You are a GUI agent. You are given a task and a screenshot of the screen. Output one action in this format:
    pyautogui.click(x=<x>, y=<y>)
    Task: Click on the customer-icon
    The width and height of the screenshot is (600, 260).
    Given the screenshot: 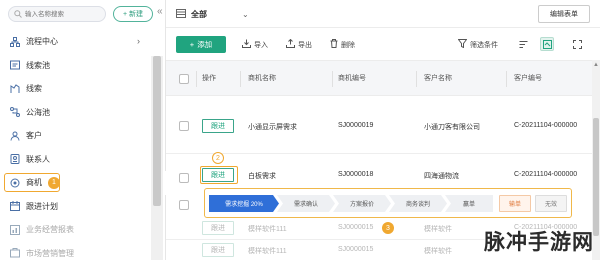 What is the action you would take?
    pyautogui.click(x=15, y=136)
    